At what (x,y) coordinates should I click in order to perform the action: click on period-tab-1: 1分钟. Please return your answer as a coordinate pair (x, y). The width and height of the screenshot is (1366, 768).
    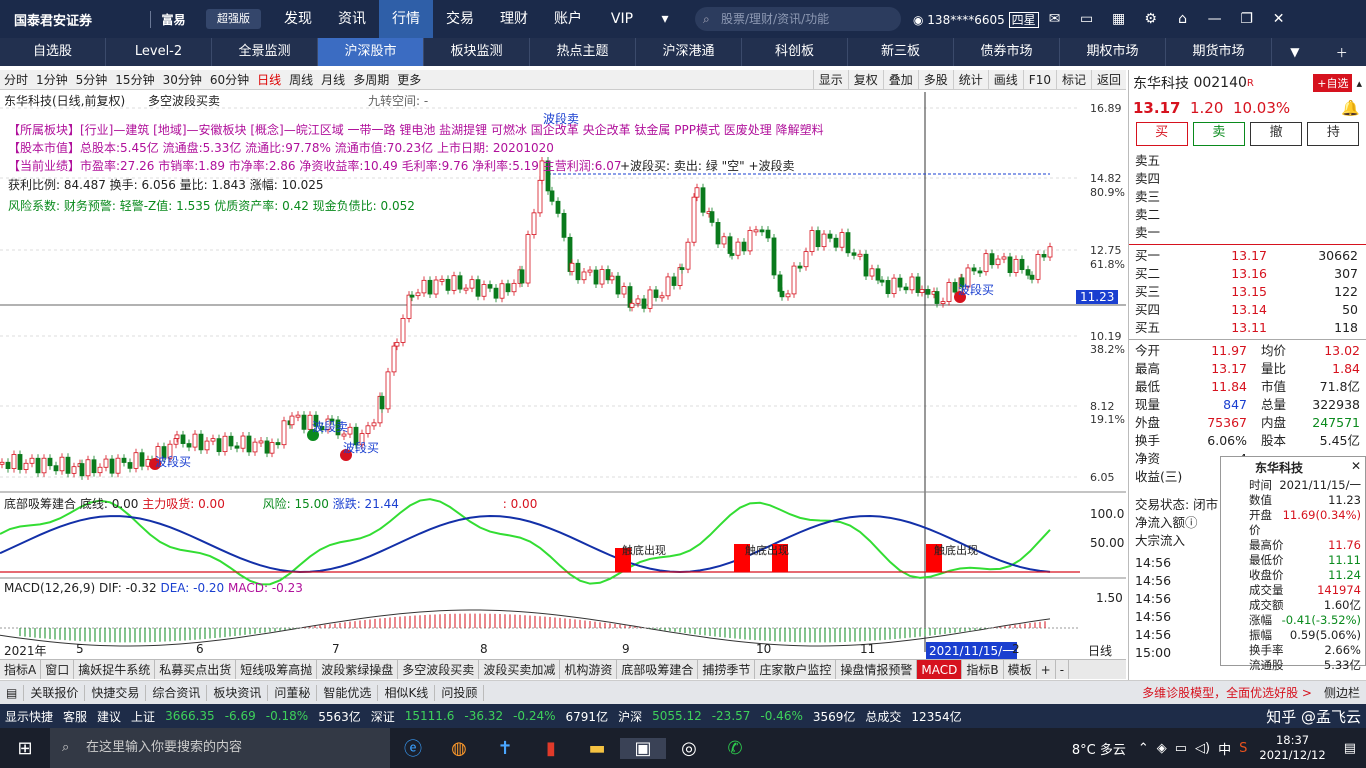
    Looking at the image, I should click on (52, 79).